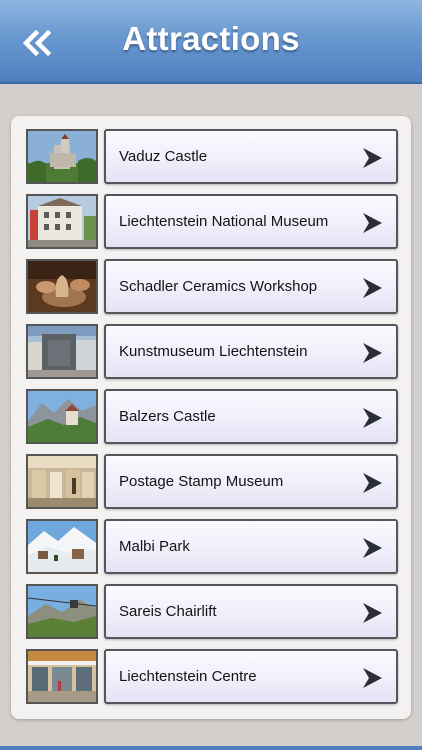 This screenshot has height=750, width=422. I want to click on sareis-chairlift-thumbnail, so click(62, 611).